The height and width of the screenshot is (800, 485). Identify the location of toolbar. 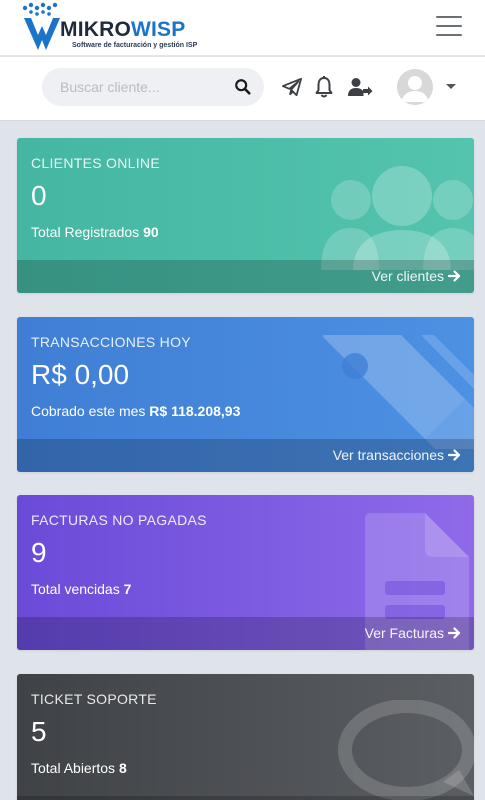
(242, 89).